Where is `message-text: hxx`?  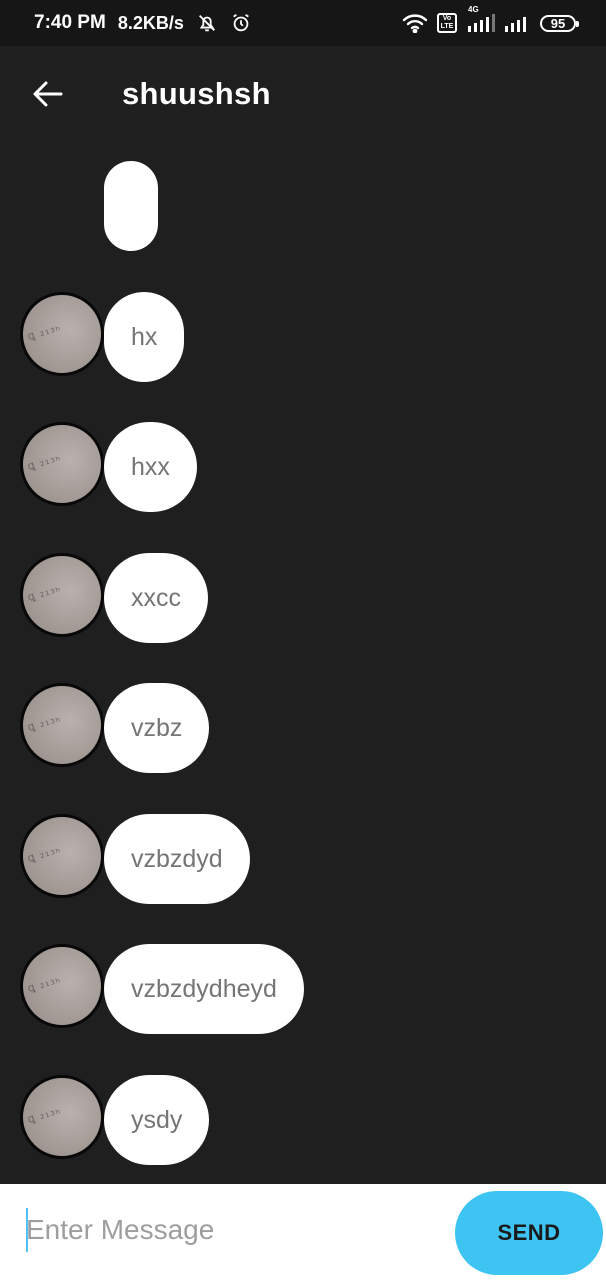
message-text: hxx is located at coordinates (150, 466).